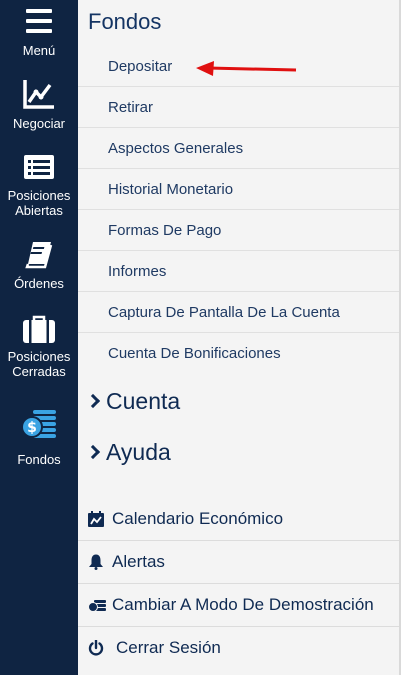 Image resolution: width=401 pixels, height=675 pixels. Describe the element at coordinates (38, 94) in the screenshot. I see `chart-line-icon` at that location.